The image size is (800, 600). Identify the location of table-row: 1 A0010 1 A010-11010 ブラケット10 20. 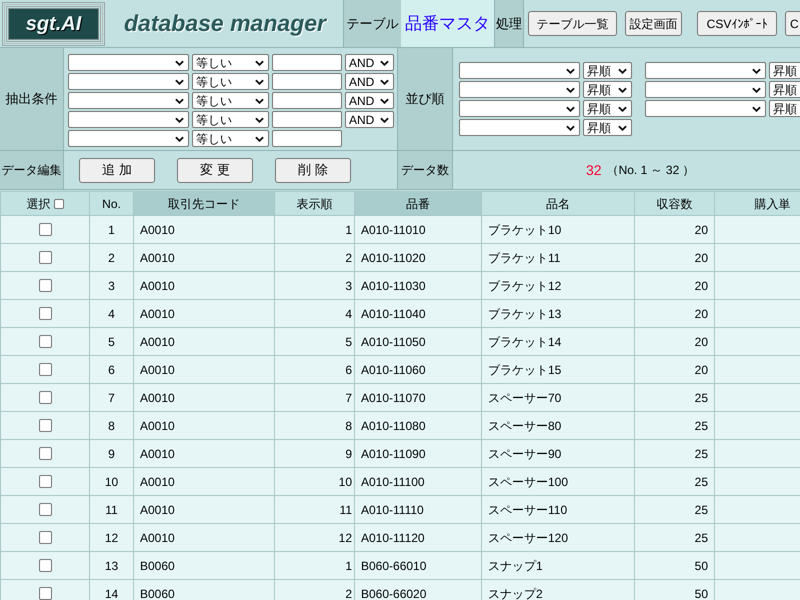
(400, 230).